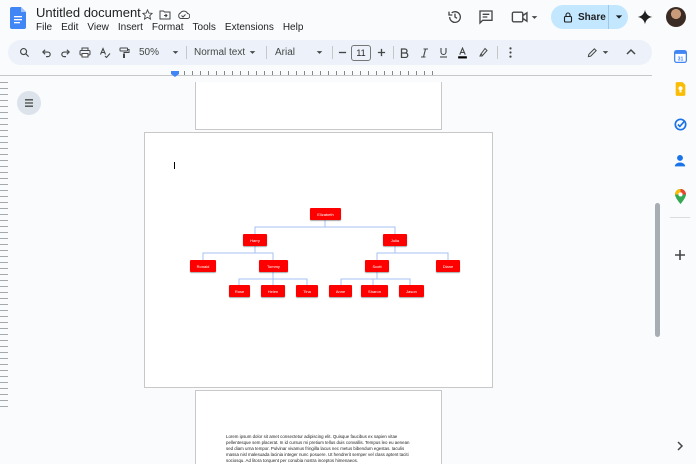  What do you see at coordinates (448, 266) in the screenshot?
I see `org-node-level2: Diane` at bounding box center [448, 266].